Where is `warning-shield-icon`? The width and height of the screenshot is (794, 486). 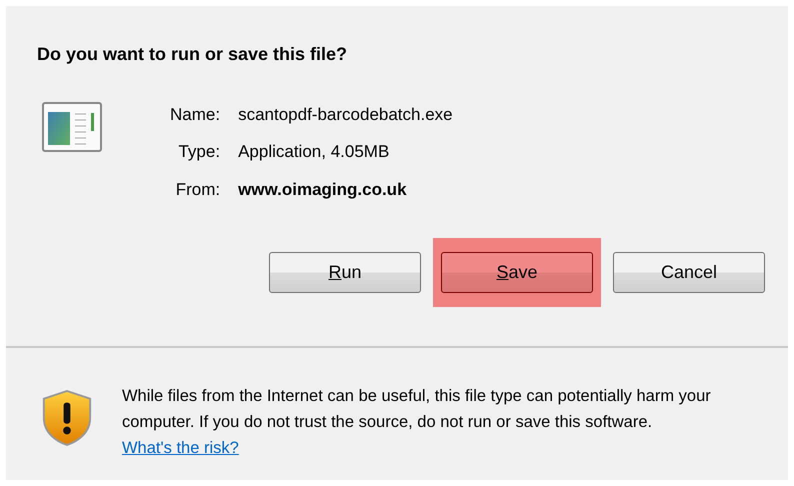 warning-shield-icon is located at coordinates (67, 418).